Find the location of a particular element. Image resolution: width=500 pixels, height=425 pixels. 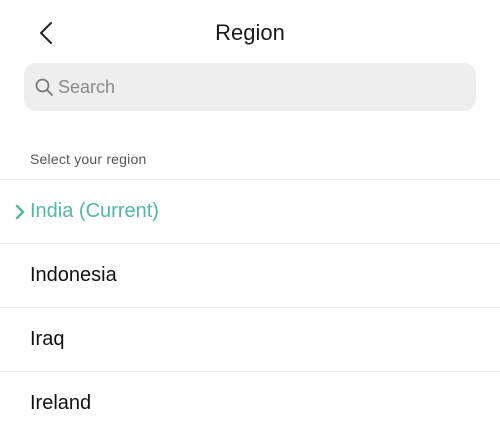

section-label: Select your region is located at coordinates (88, 159).